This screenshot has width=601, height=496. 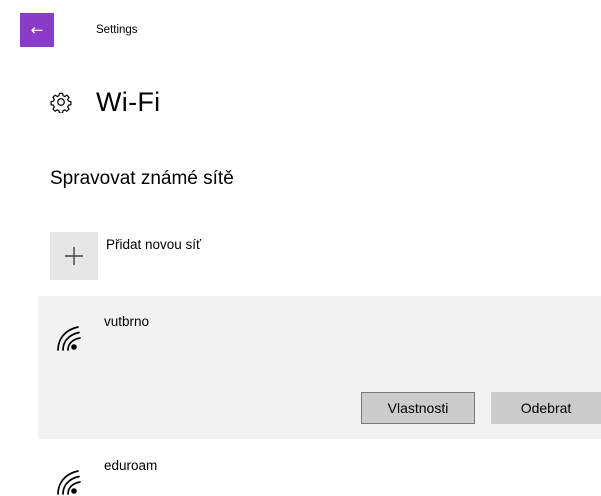 What do you see at coordinates (546, 408) in the screenshot?
I see `remove-button: Odebrat` at bounding box center [546, 408].